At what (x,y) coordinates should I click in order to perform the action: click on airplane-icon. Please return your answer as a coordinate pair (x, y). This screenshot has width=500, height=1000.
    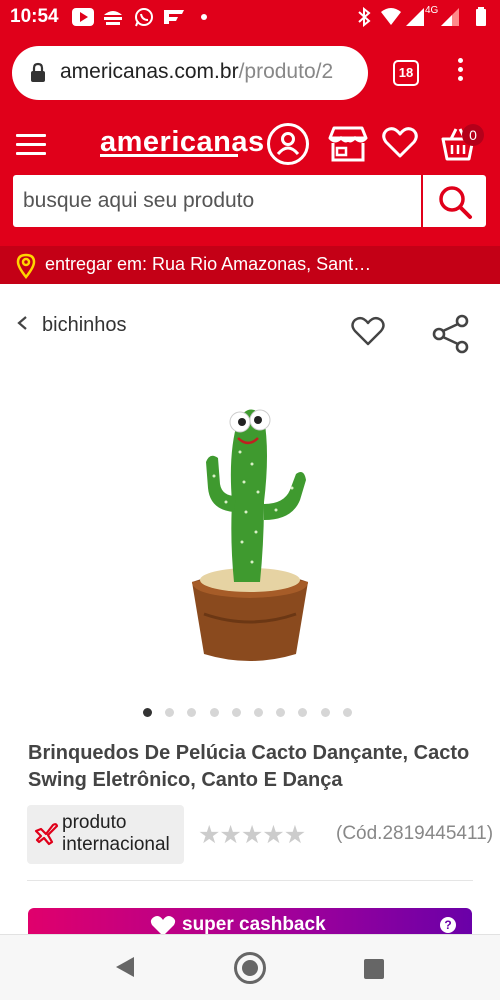
    Looking at the image, I should click on (46, 834).